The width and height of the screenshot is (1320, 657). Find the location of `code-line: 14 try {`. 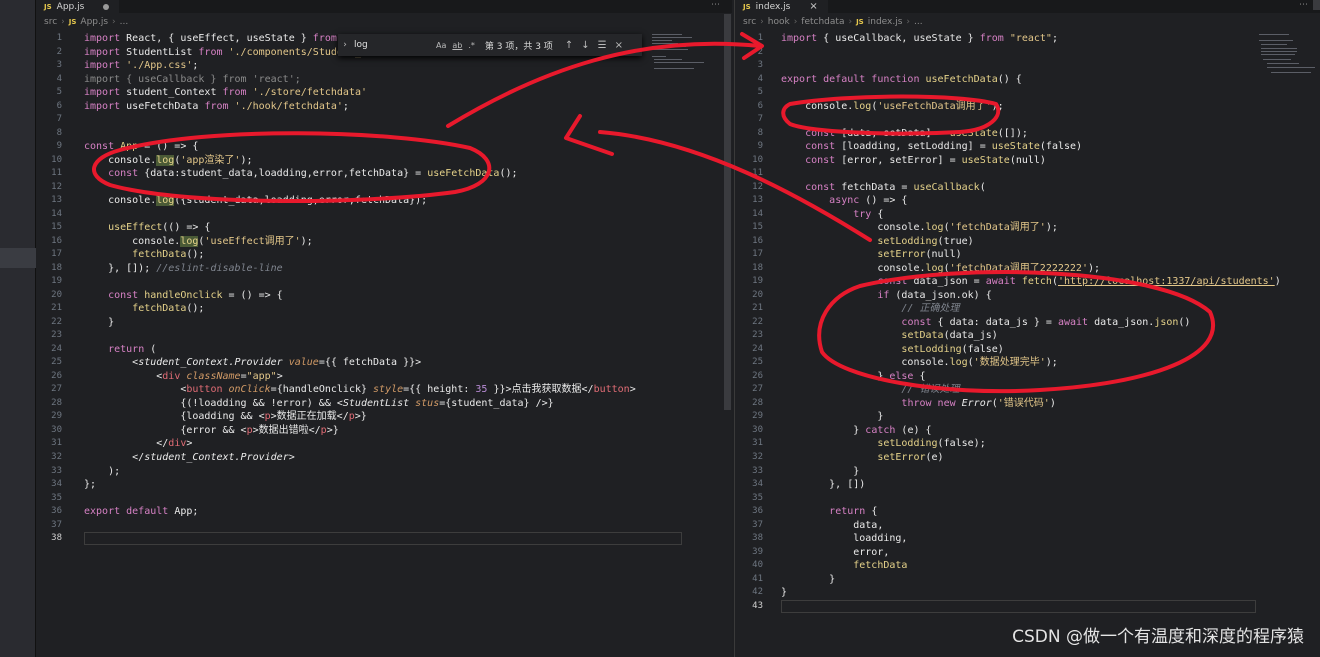

code-line: 14 try { is located at coordinates (1027, 215).